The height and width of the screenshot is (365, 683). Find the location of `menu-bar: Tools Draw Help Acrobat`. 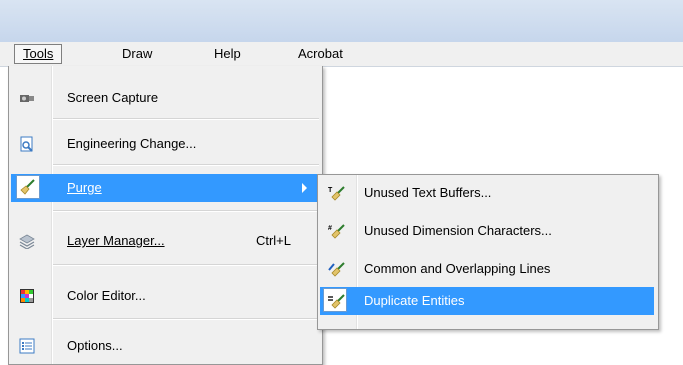

menu-bar: Tools Draw Help Acrobat is located at coordinates (341, 54).